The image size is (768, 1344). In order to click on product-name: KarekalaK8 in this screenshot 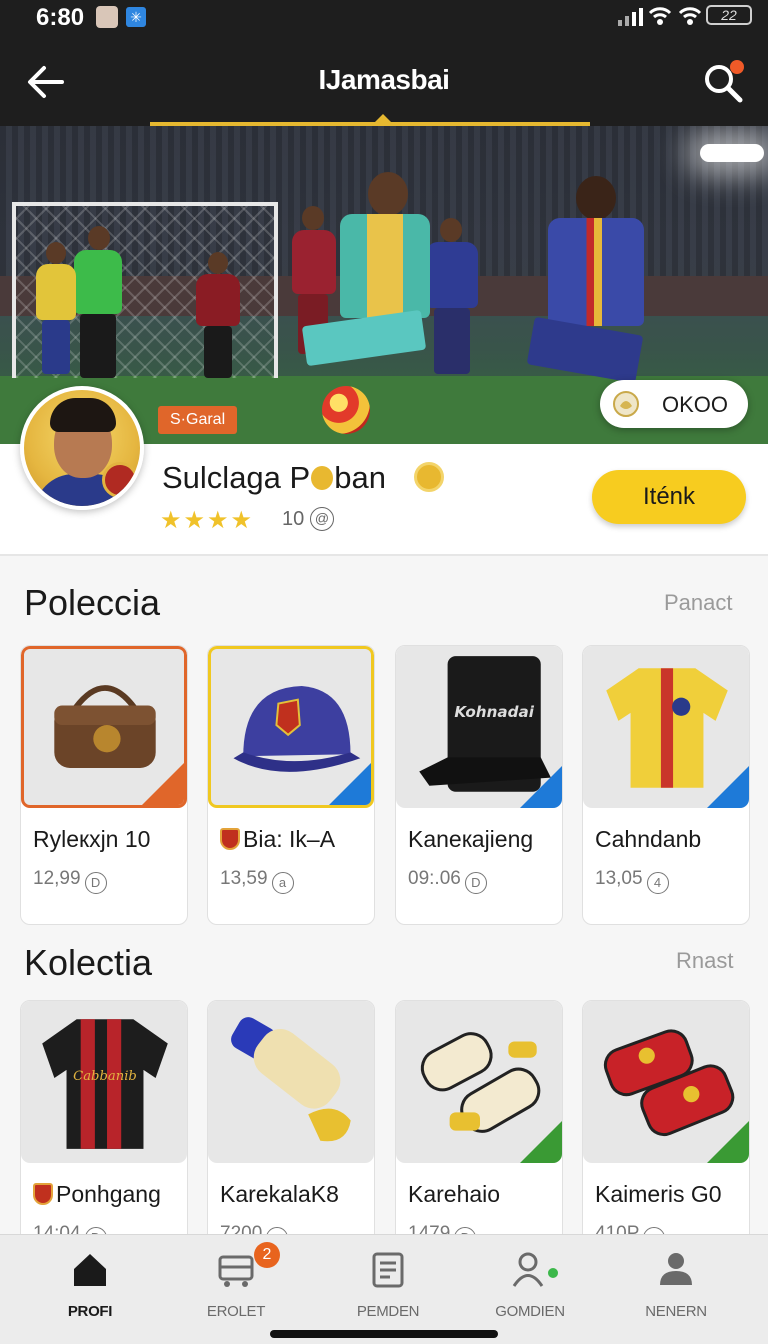, I will do `click(279, 1194)`.